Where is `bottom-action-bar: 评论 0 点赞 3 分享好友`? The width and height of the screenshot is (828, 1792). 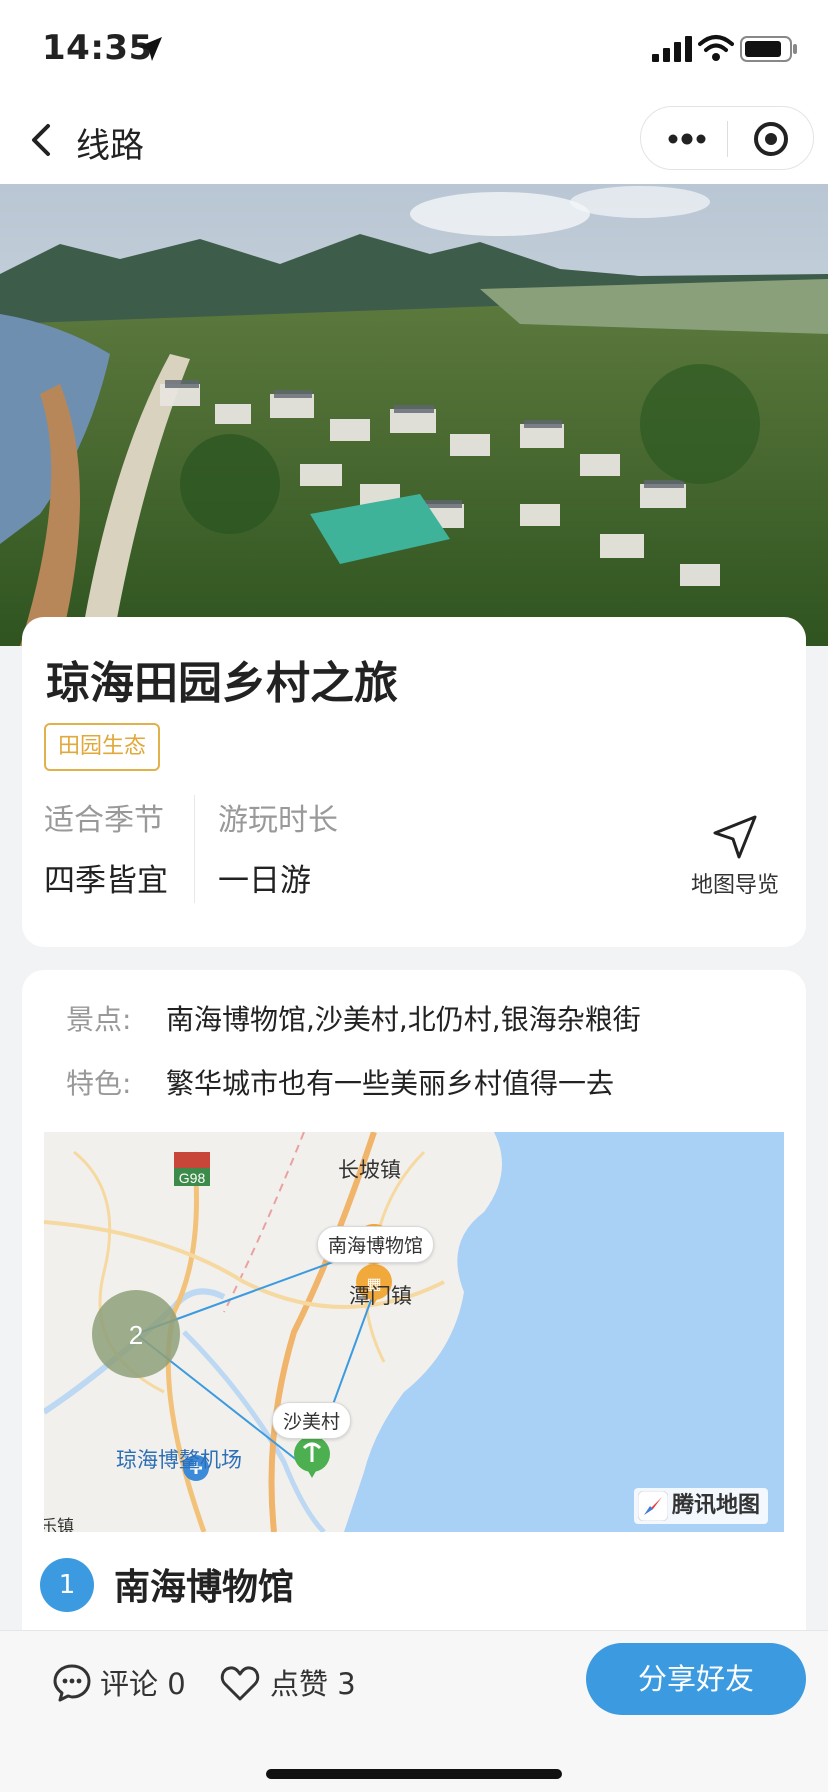
bottom-action-bar: 评论 0 点赞 3 分享好友 is located at coordinates (414, 1711).